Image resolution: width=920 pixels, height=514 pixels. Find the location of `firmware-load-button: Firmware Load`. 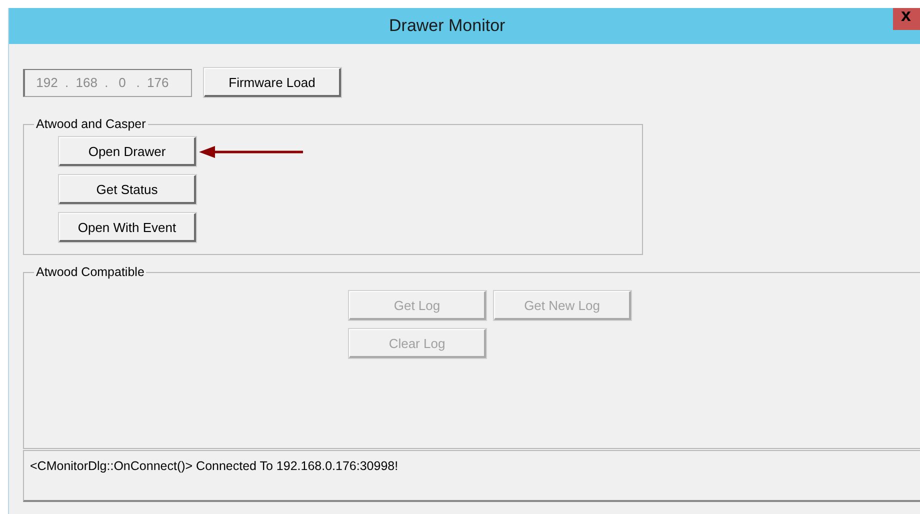

firmware-load-button: Firmware Load is located at coordinates (272, 82).